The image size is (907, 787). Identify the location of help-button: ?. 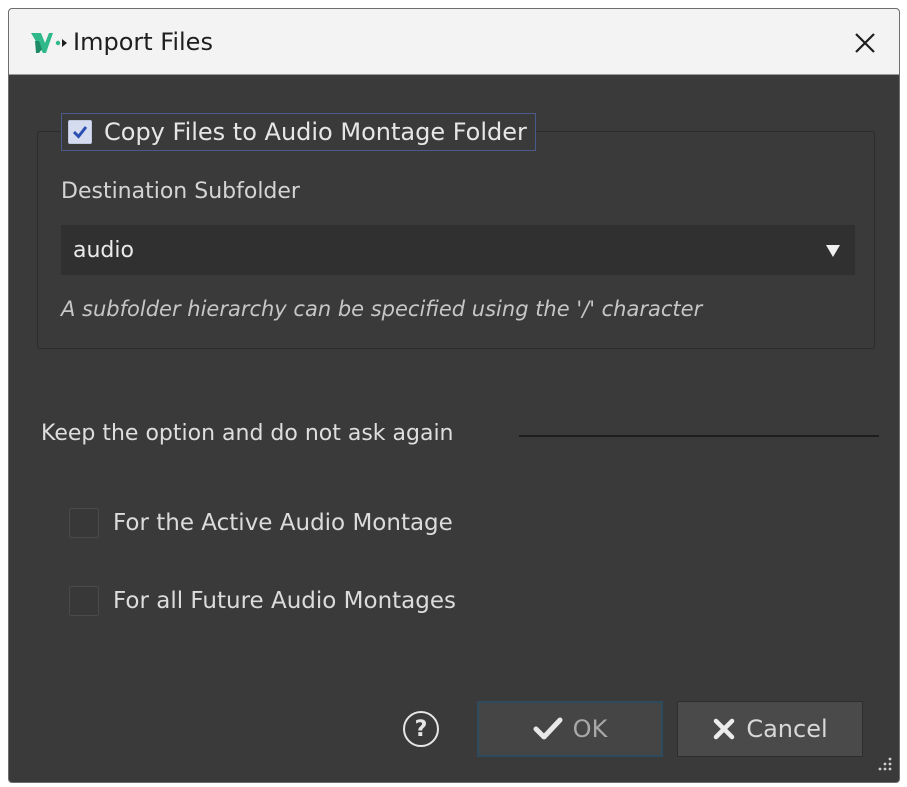
(421, 729).